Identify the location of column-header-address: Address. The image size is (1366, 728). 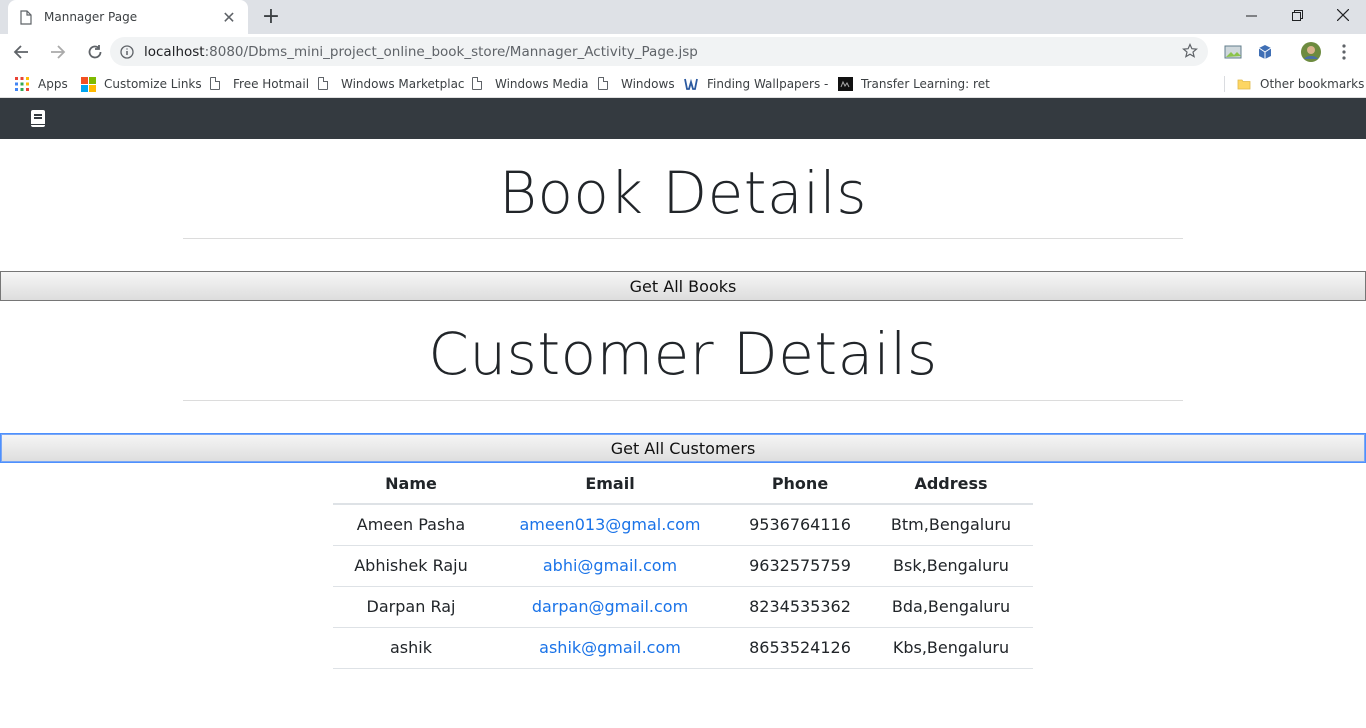
(951, 484).